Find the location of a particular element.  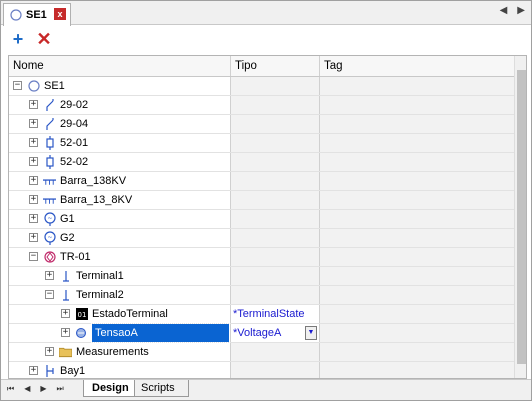

tab-scroll-left-icon: ◀ is located at coordinates (504, 10).